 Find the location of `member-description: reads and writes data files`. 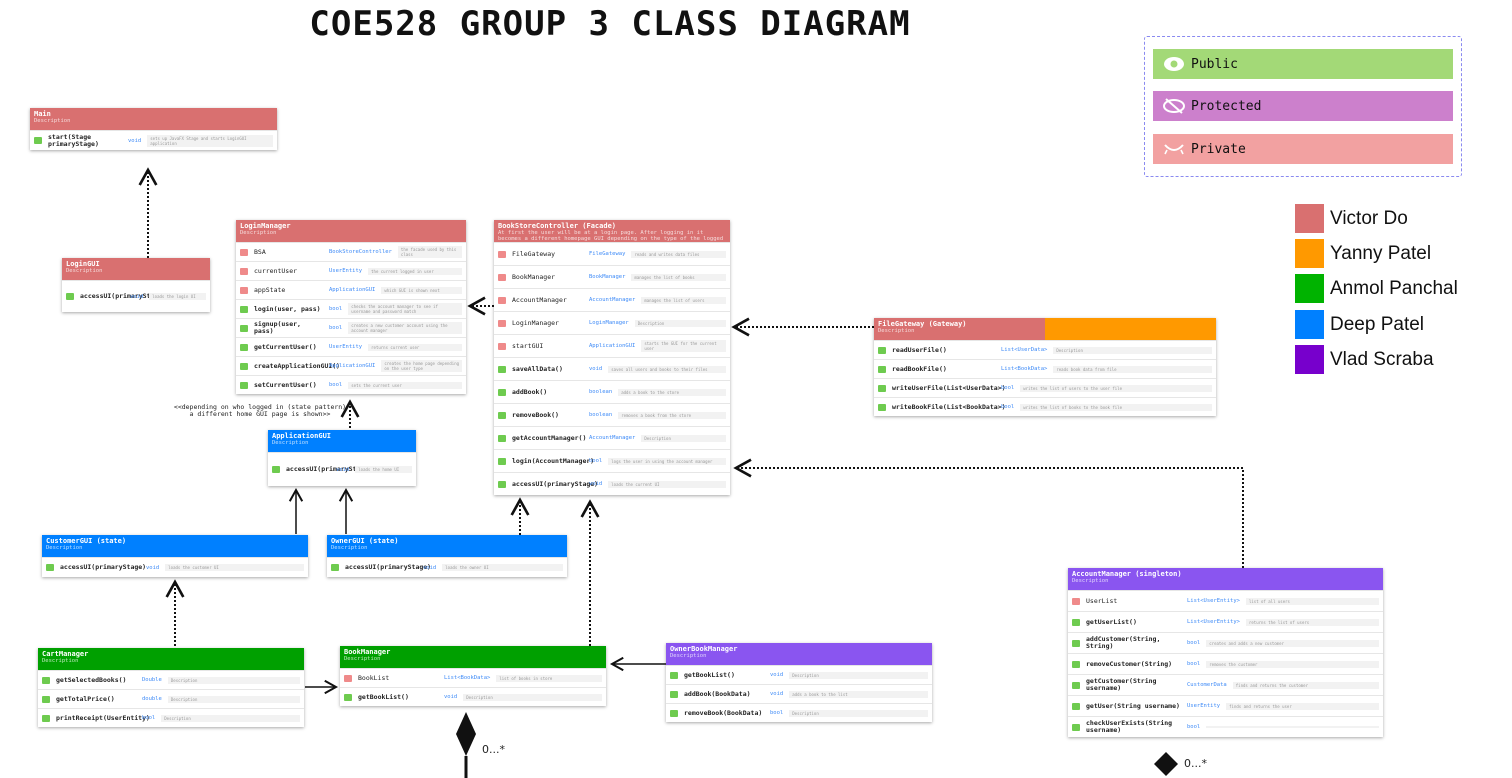

member-description: reads and writes data files is located at coordinates (678, 254).